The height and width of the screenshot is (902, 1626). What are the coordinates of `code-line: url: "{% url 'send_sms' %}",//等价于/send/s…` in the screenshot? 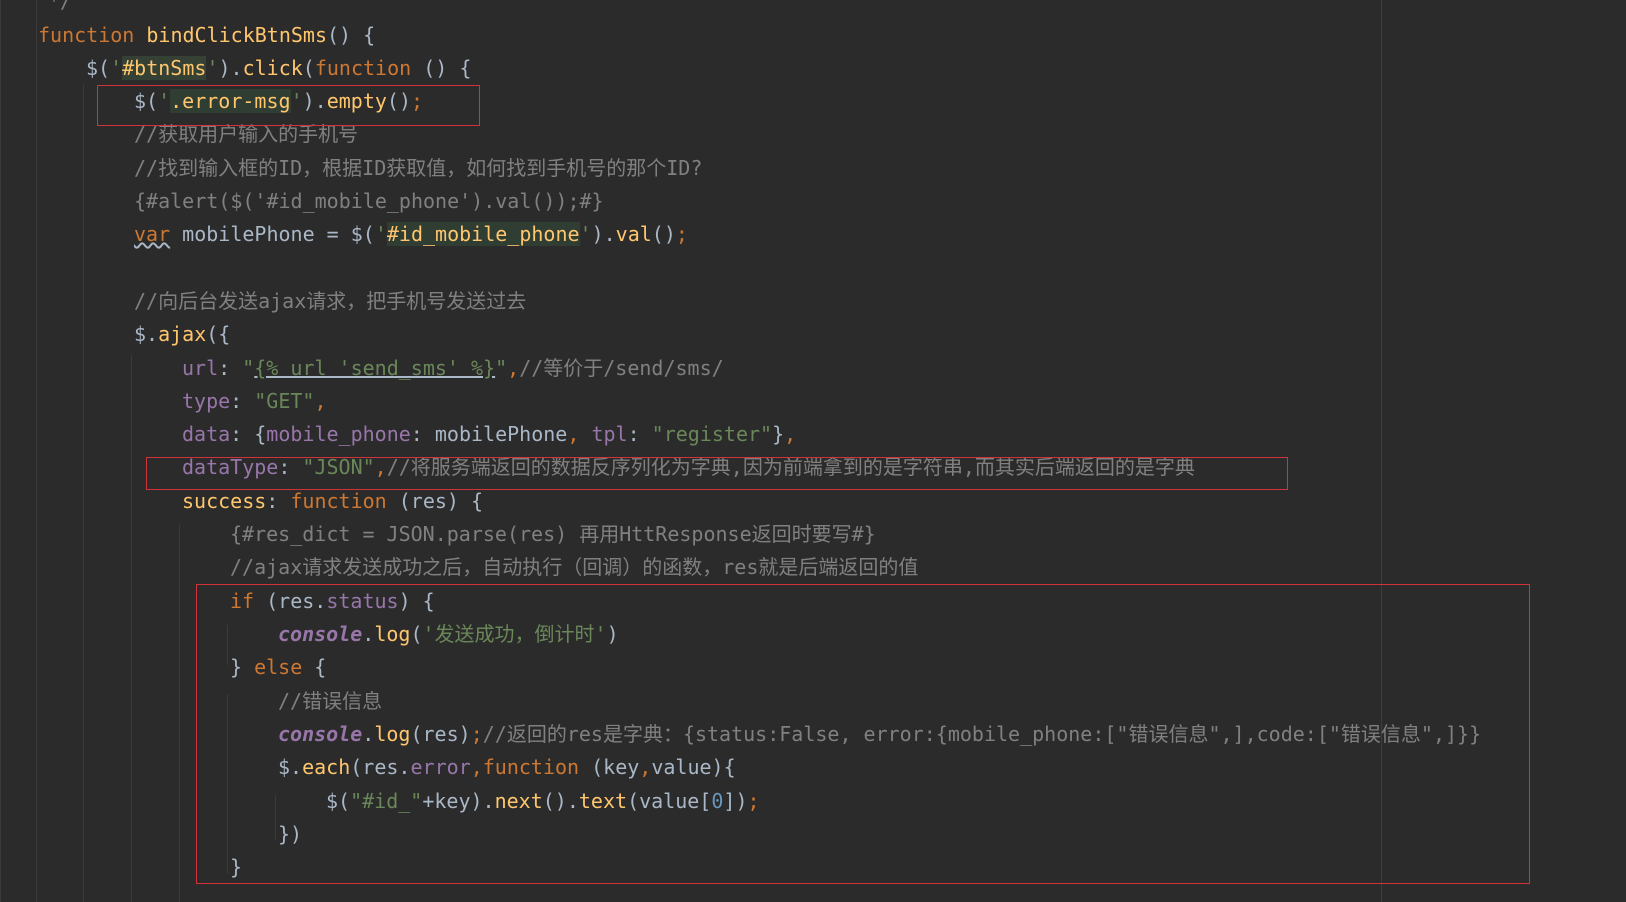 It's located at (453, 368).